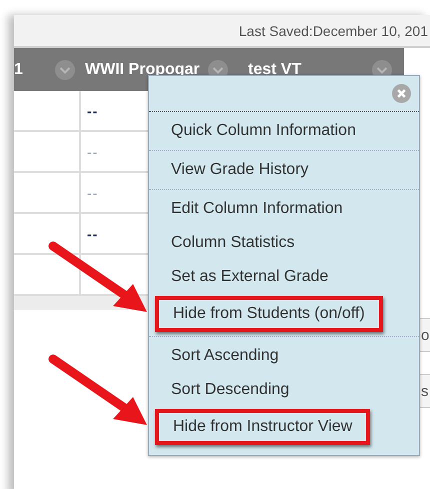  What do you see at coordinates (275, 69) in the screenshot?
I see `column-heading: test VT` at bounding box center [275, 69].